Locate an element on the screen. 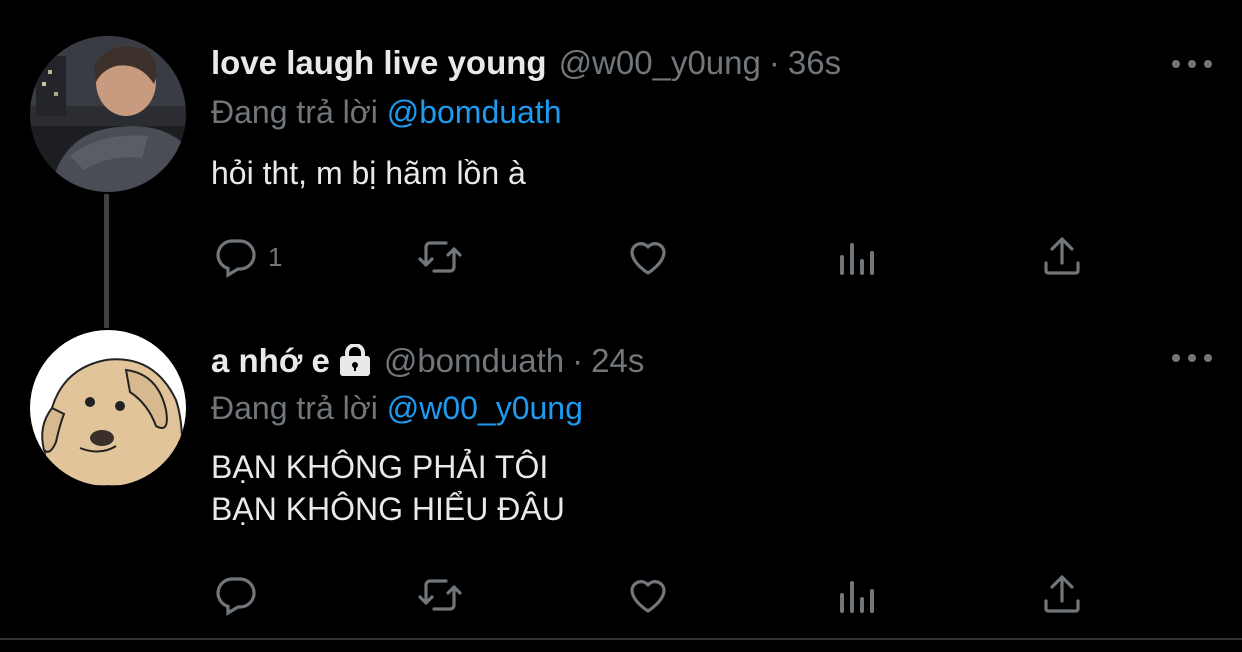 The image size is (1242, 652). replying-to: Đang trả lời @w00_y0ung is located at coordinates (397, 408).